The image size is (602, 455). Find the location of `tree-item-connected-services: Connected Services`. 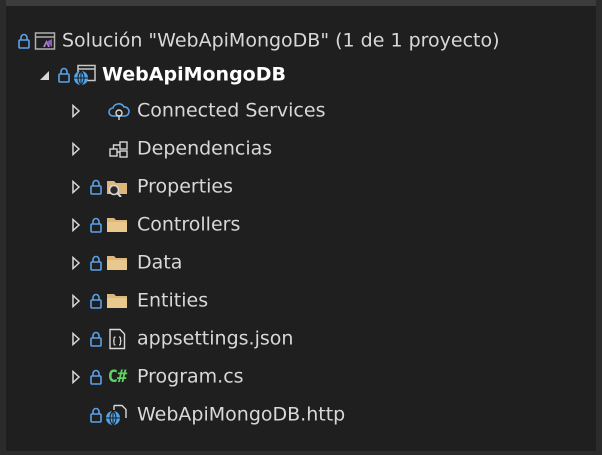

tree-item-connected-services: Connected Services is located at coordinates (301, 111).